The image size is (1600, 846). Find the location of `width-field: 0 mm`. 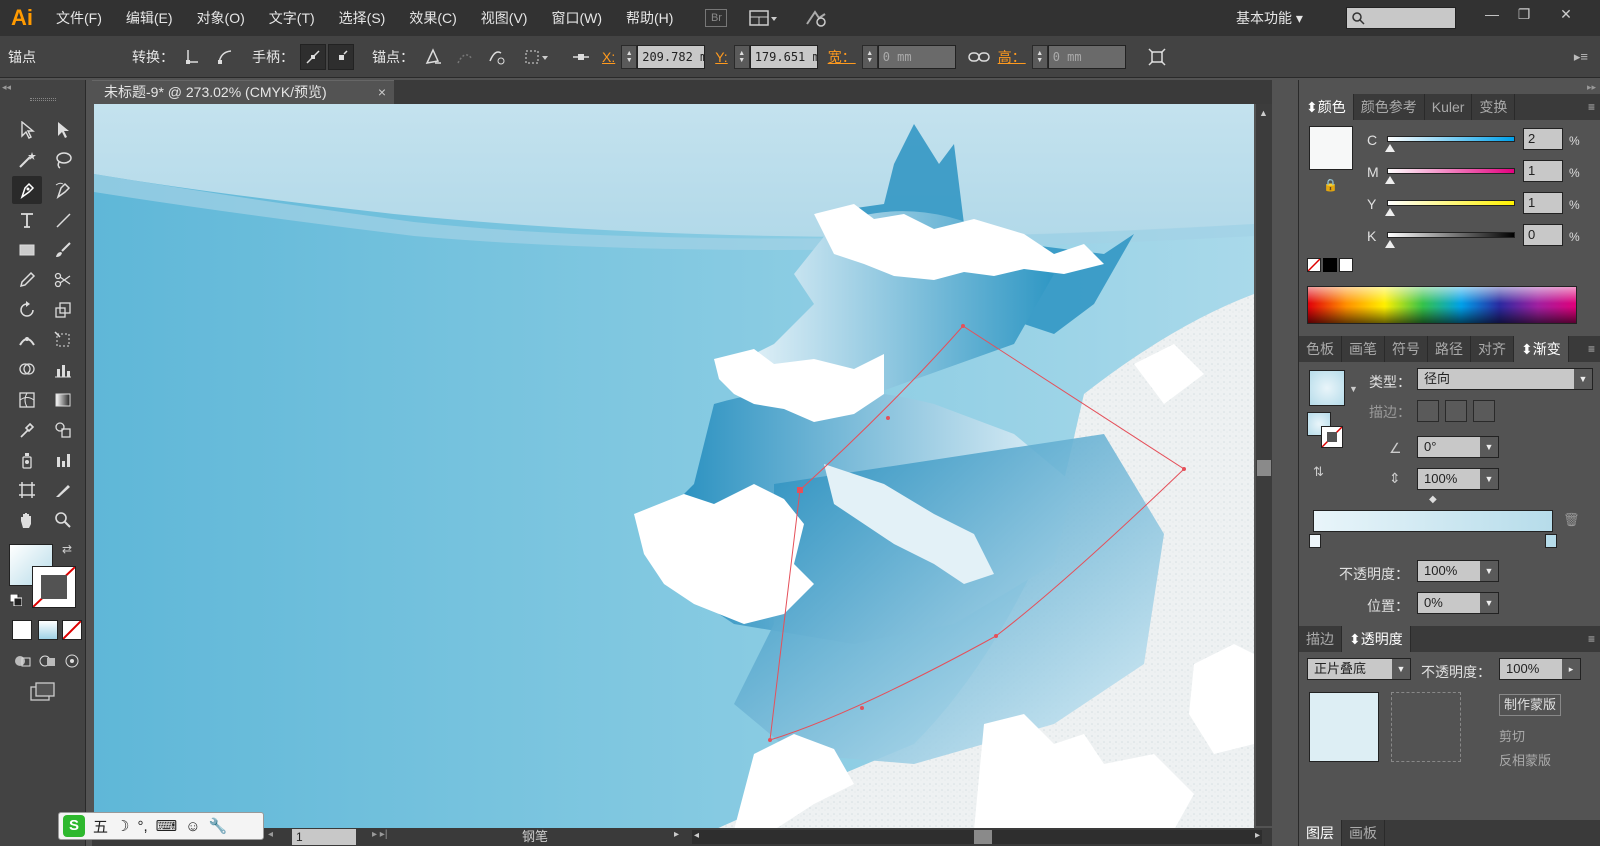

width-field: 0 mm is located at coordinates (916, 56).